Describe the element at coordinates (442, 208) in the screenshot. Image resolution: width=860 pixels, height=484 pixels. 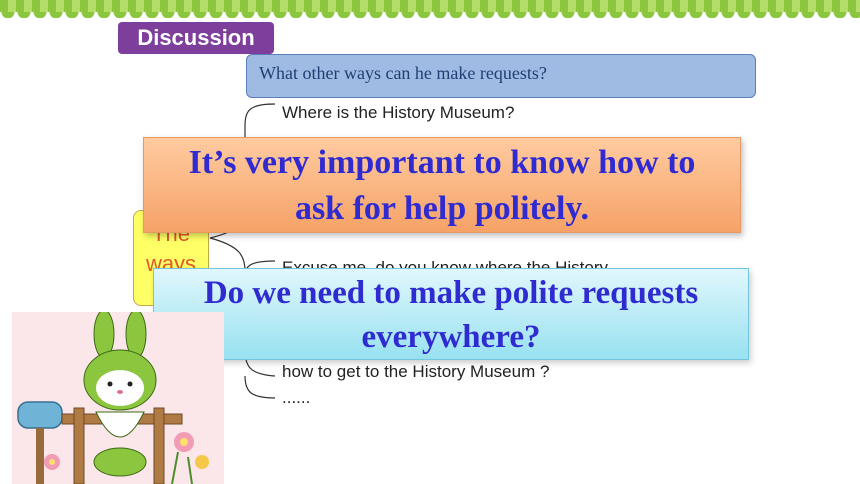
I see `important-callout-line-2: ask for help politely.` at that location.